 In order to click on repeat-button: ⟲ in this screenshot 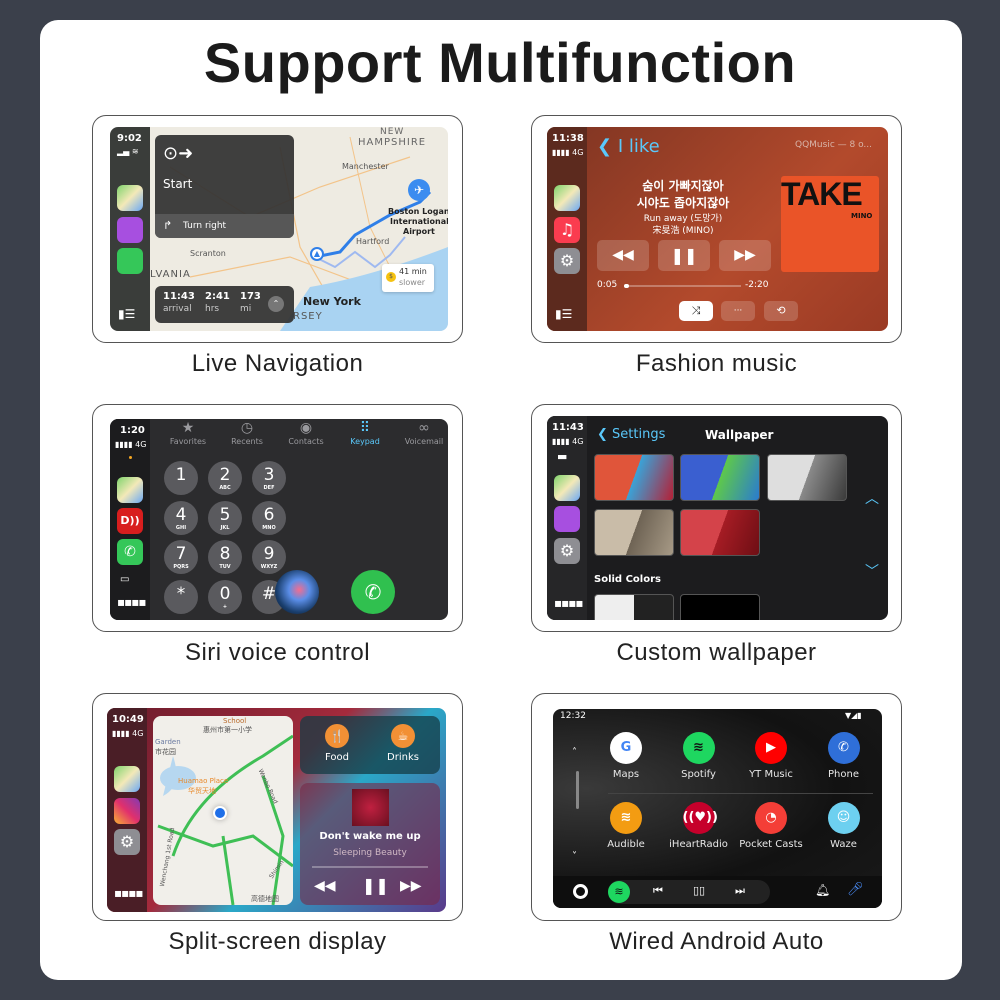, I will do `click(781, 311)`.